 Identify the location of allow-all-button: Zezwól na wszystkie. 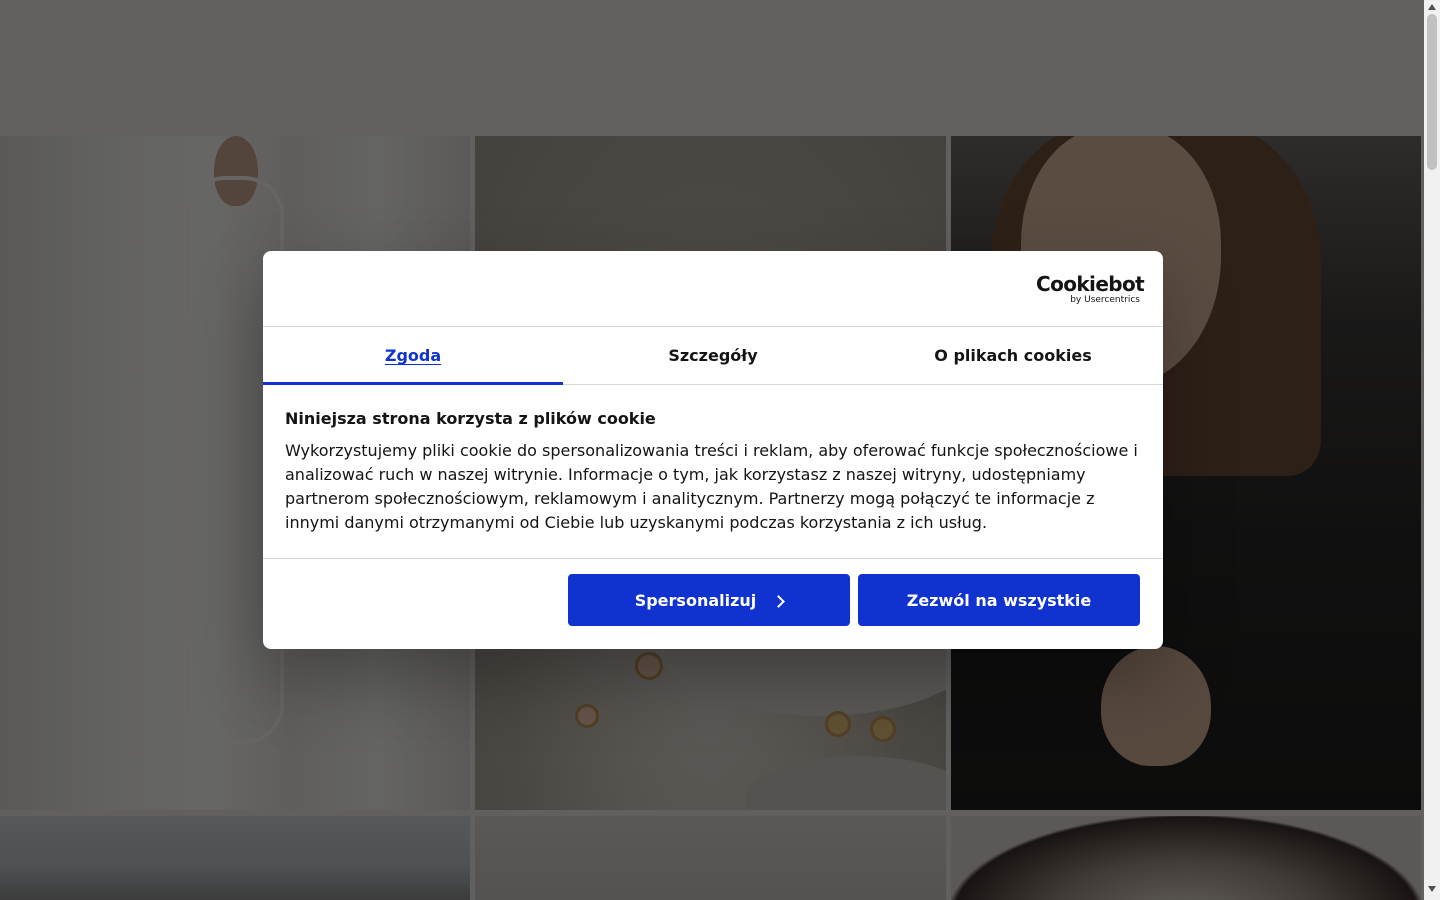
(999, 600).